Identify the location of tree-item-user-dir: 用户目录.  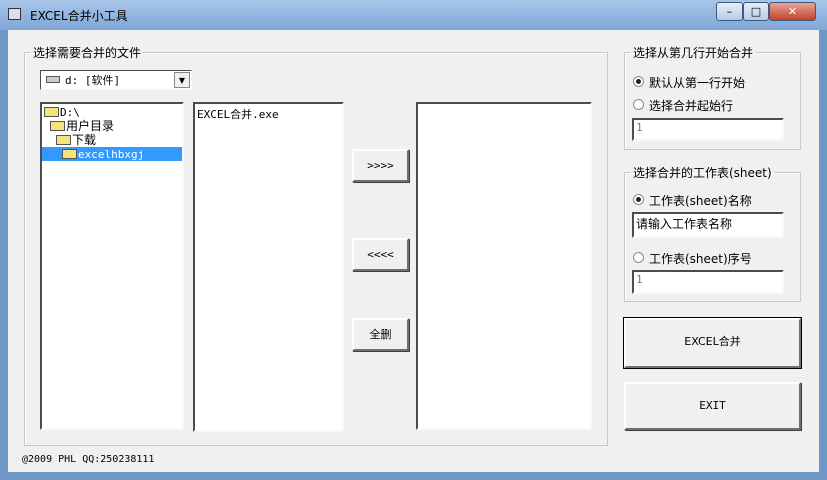
(82, 126).